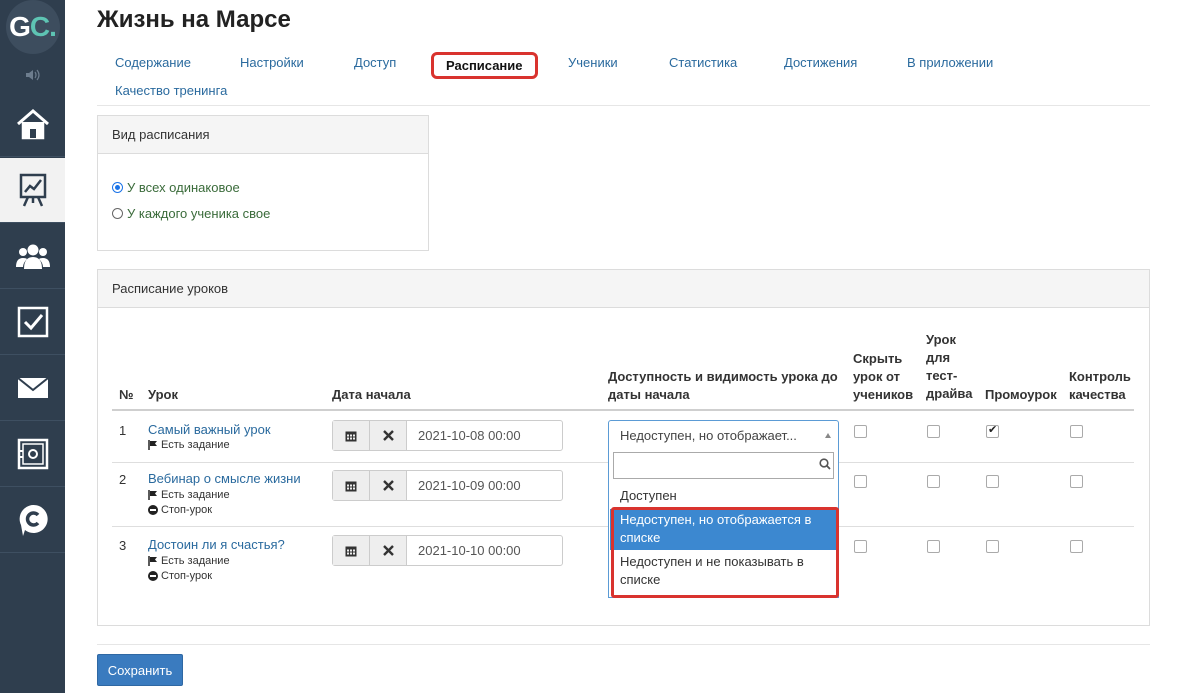  I want to click on header-test-line: тест-, so click(942, 375).